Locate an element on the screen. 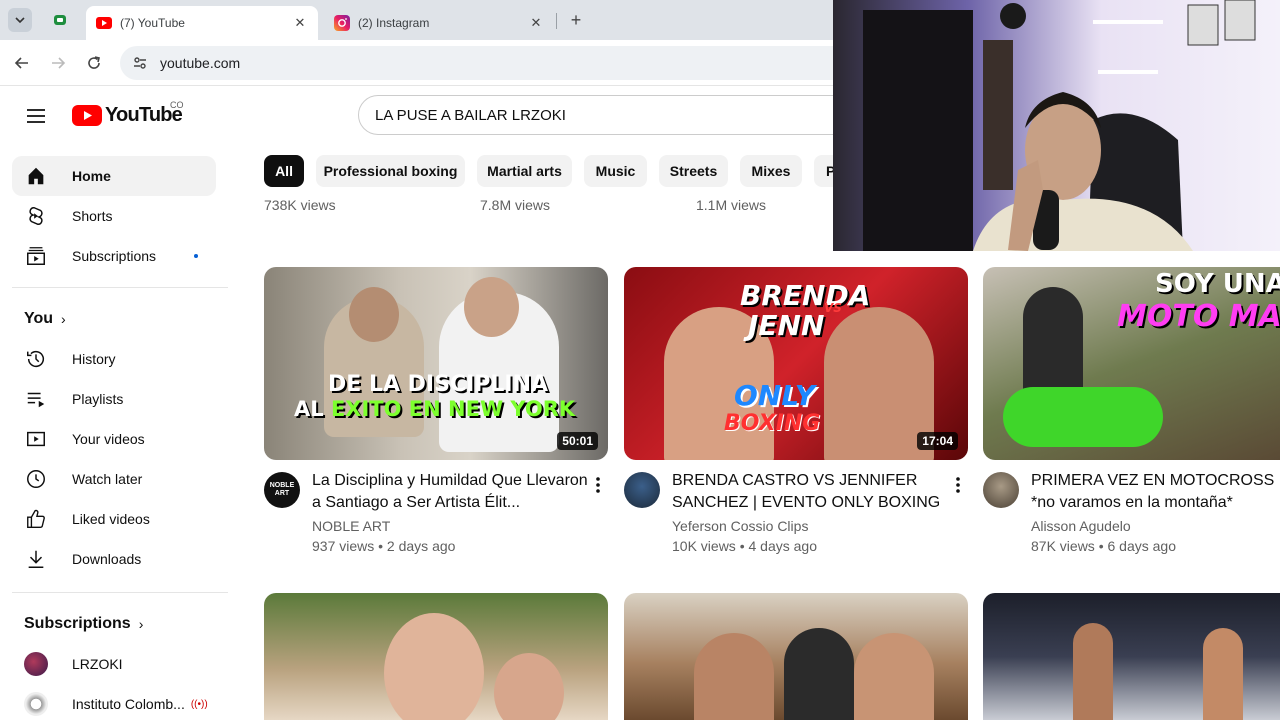 This screenshot has width=1280, height=720. channel-avatar: NOBLE ART is located at coordinates (282, 490).